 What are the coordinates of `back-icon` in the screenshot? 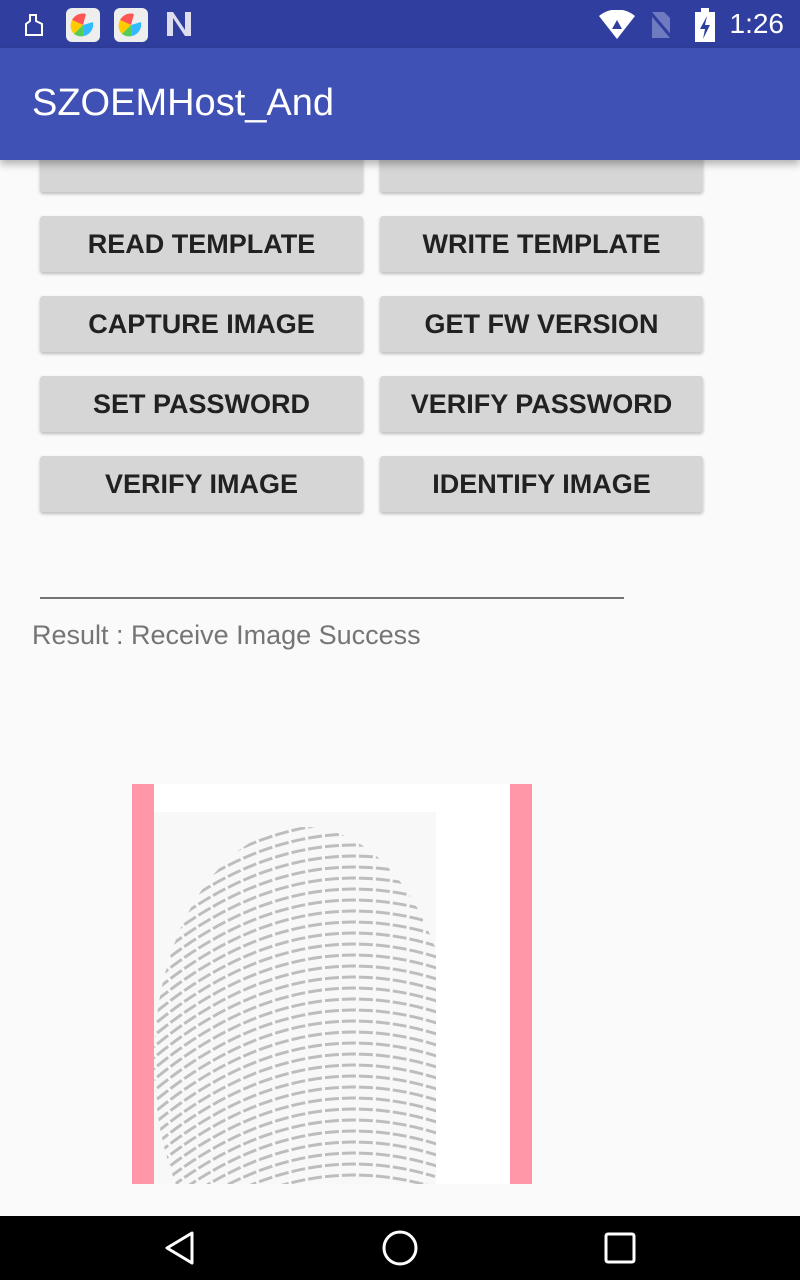 It's located at (180, 1248).